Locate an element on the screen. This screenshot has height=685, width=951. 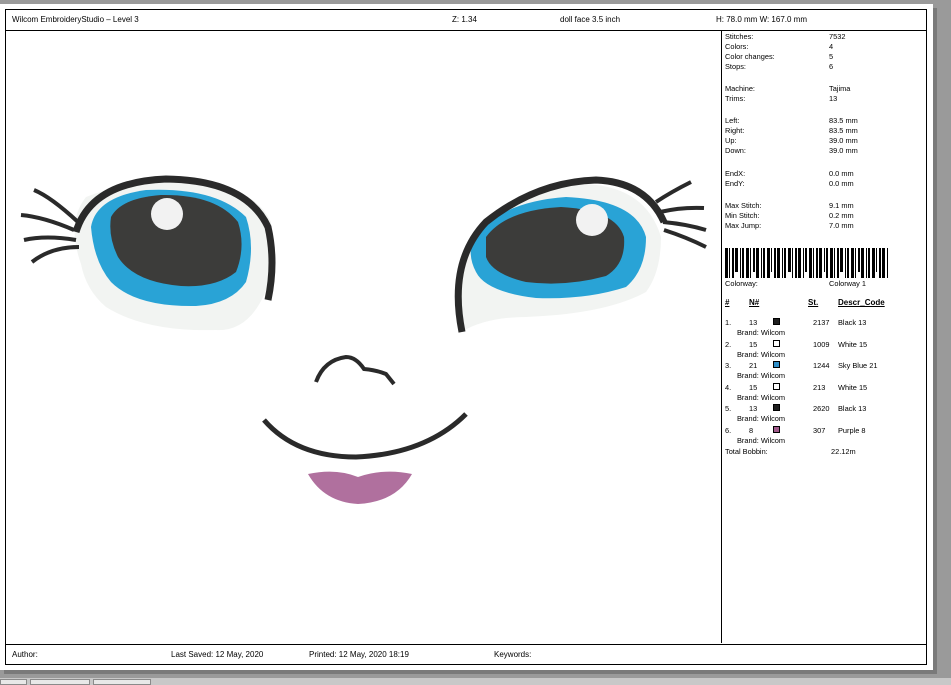
col-header-index: # is located at coordinates (727, 302).